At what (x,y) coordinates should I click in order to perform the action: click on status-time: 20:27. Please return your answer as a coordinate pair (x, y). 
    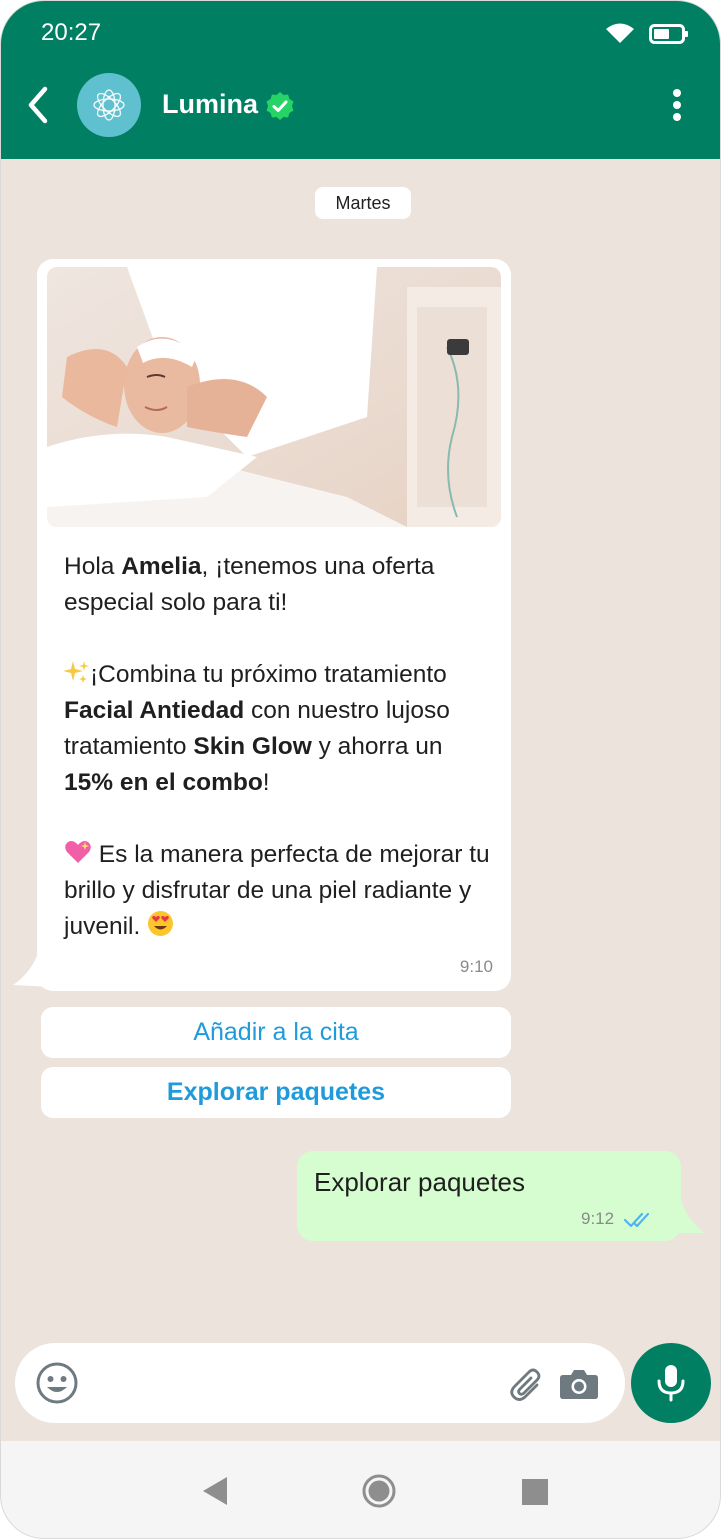
    Looking at the image, I should click on (71, 32).